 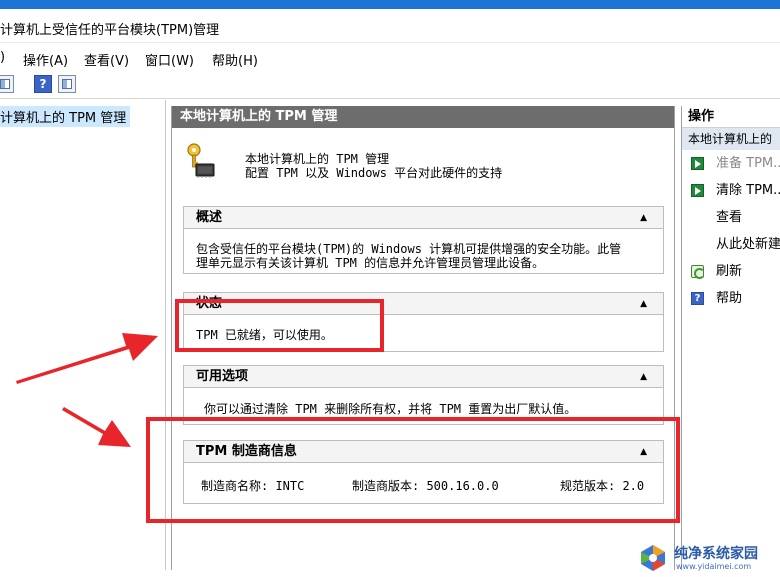 I want to click on console-tree-icon, so click(x=5, y=84).